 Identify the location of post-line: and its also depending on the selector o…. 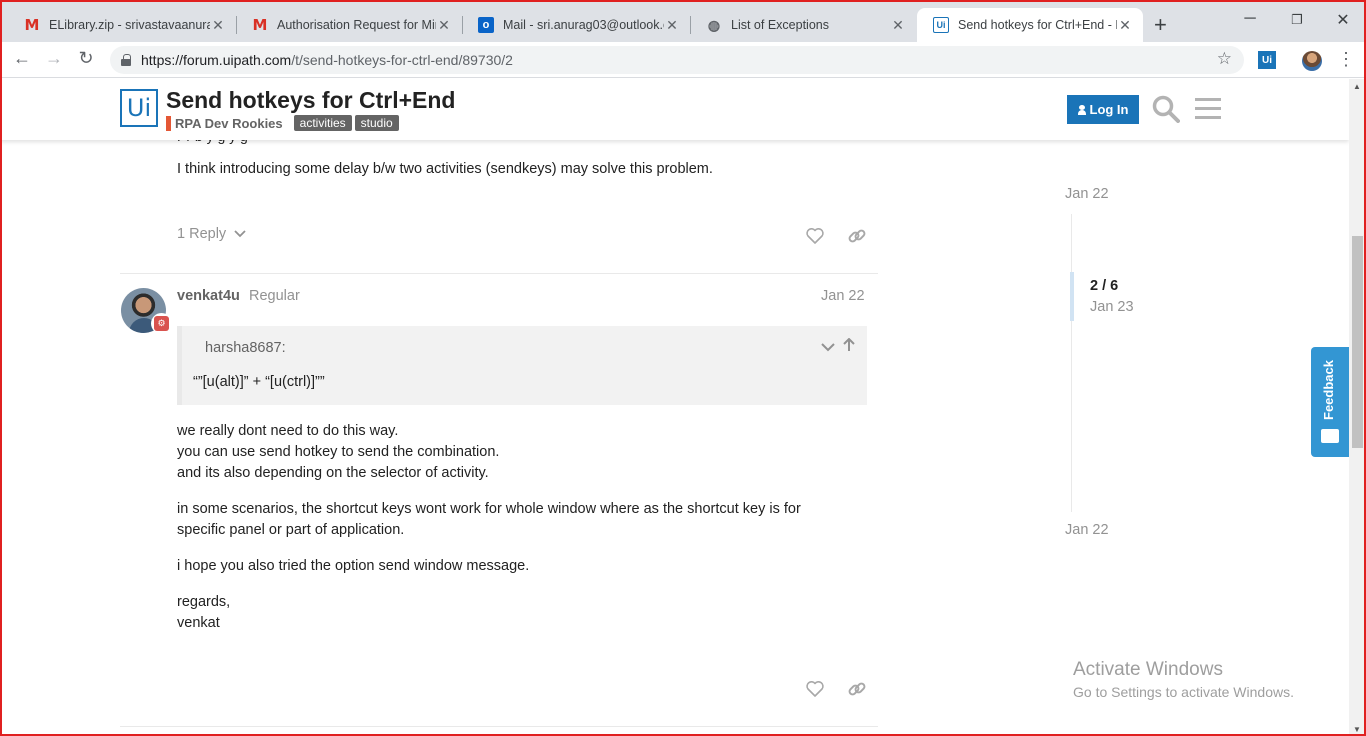
(333, 473).